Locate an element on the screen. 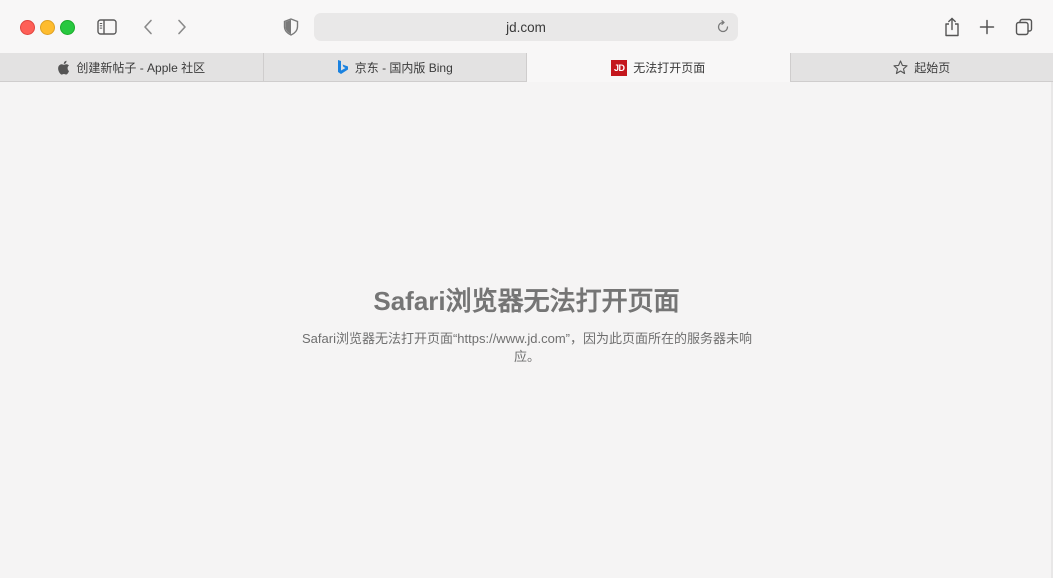  sidebar-icon is located at coordinates (107, 27).